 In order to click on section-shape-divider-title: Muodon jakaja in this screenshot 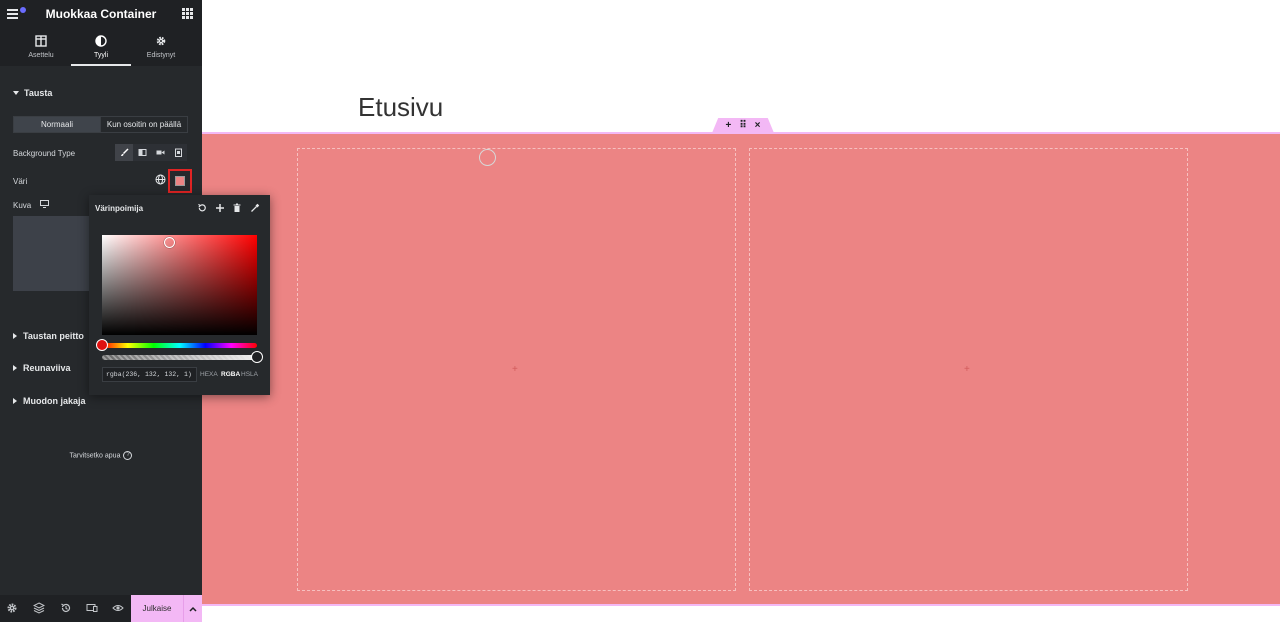, I will do `click(54, 401)`.